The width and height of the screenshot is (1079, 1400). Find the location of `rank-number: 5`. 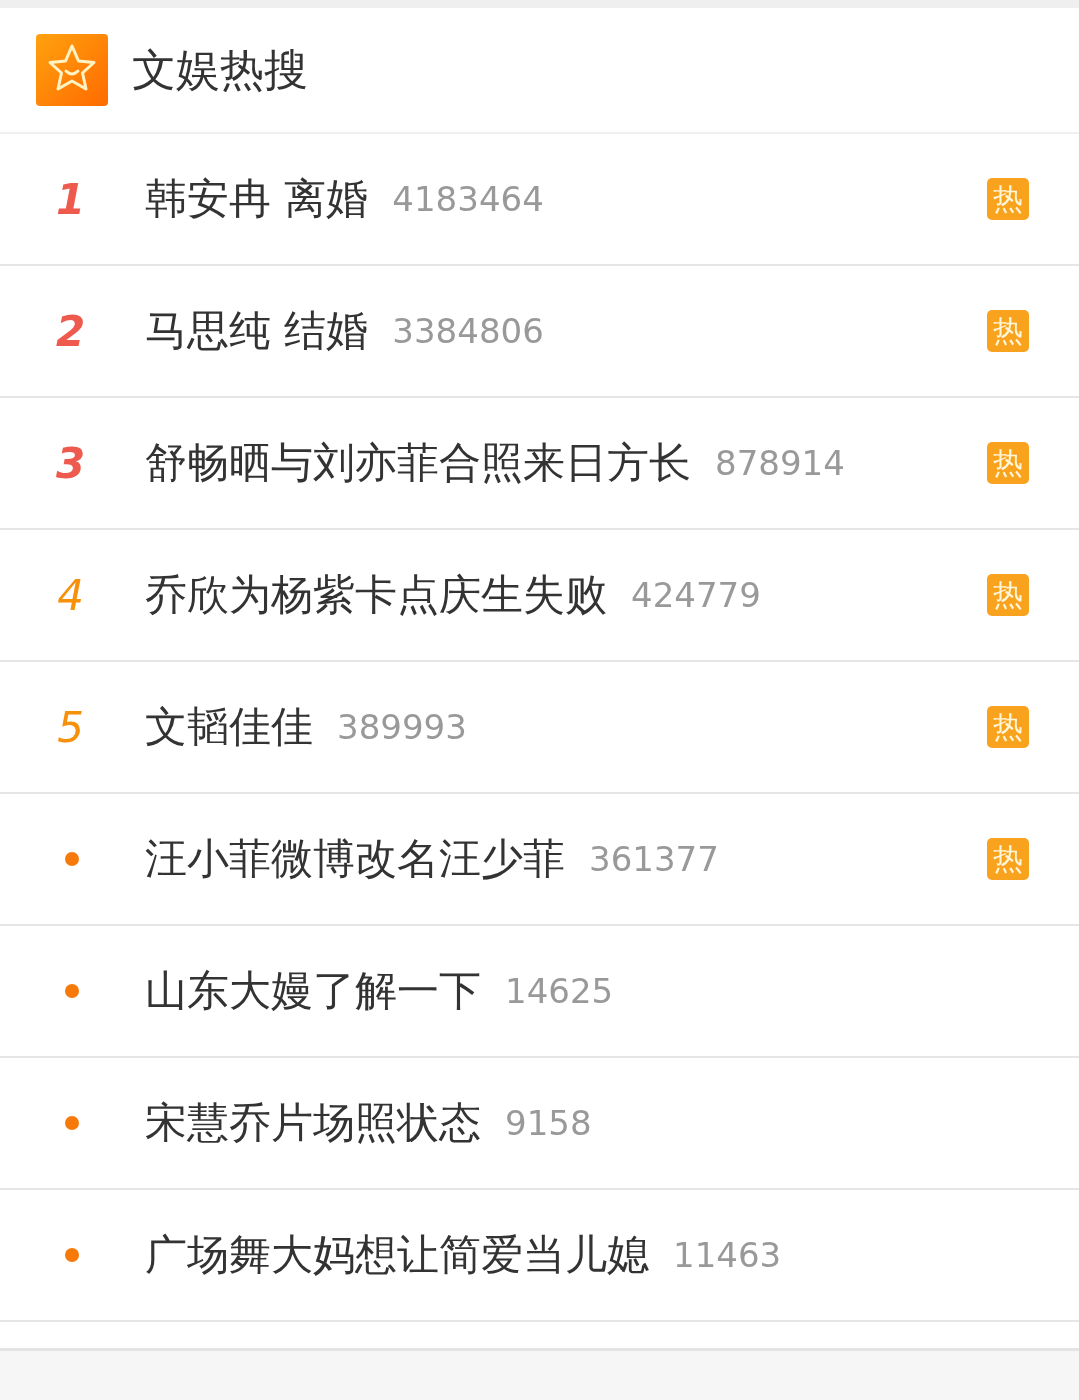

rank-number: 5 is located at coordinates (70, 727).